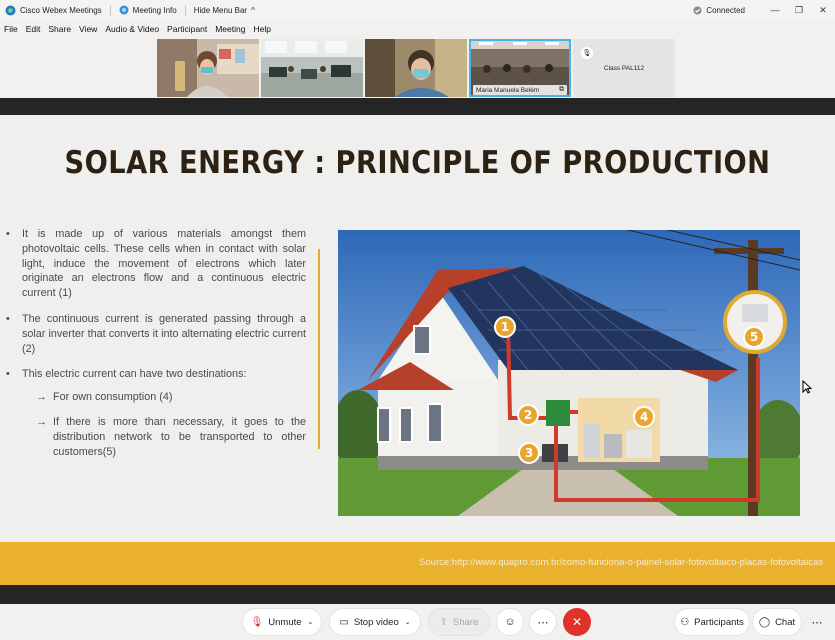  What do you see at coordinates (444, 622) in the screenshot?
I see `share-screen-icon: ⇪` at bounding box center [444, 622].